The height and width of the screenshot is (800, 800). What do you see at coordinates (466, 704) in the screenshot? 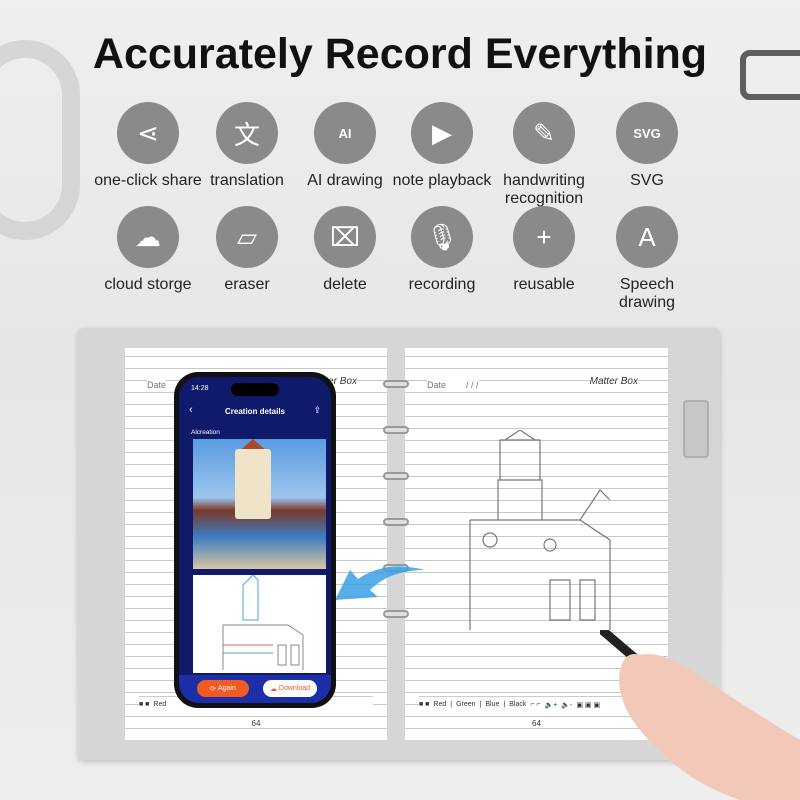
I see `color-green: Green` at bounding box center [466, 704].